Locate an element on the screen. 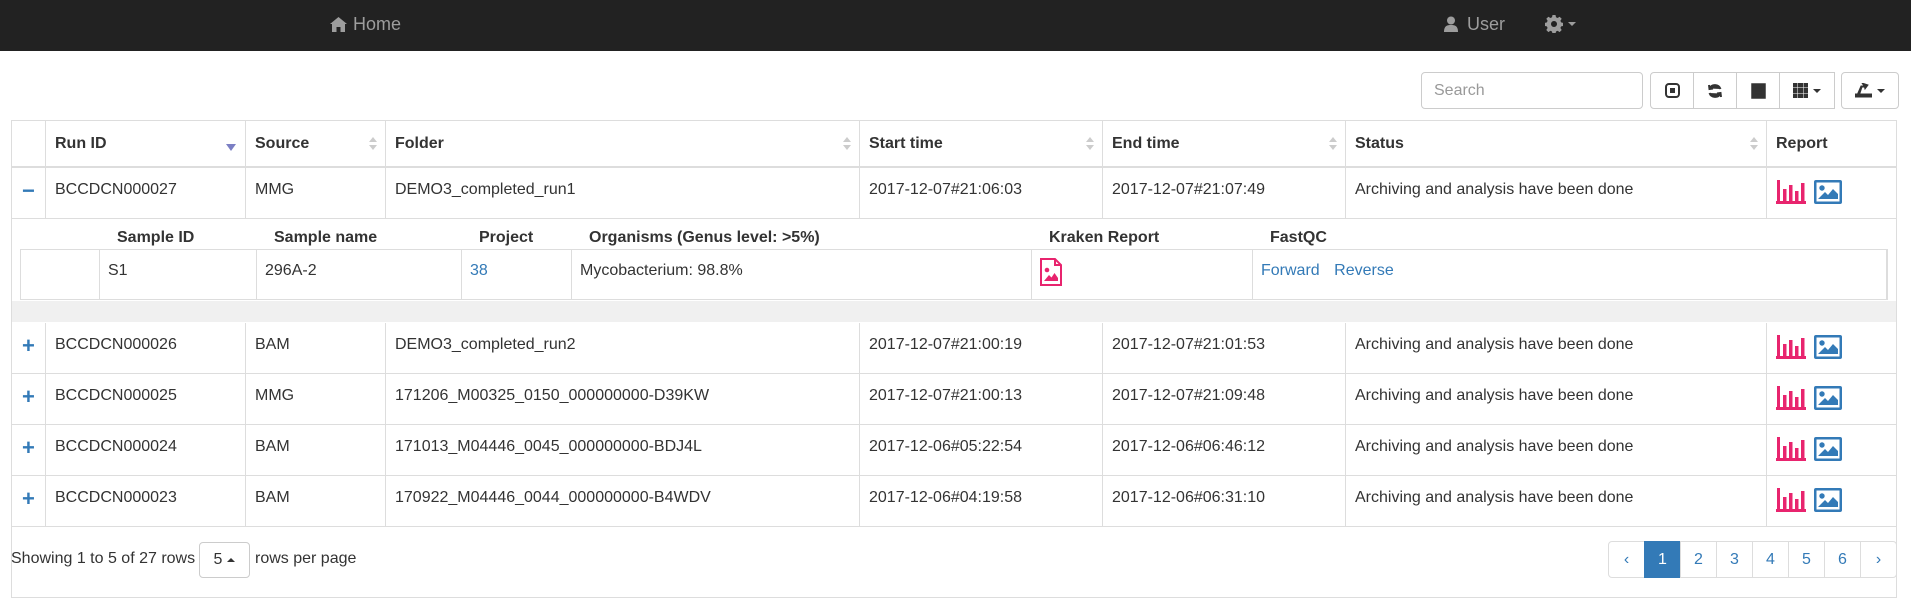 The width and height of the screenshot is (1911, 614). subcolumn-sample-id: Sample ID is located at coordinates (156, 237).